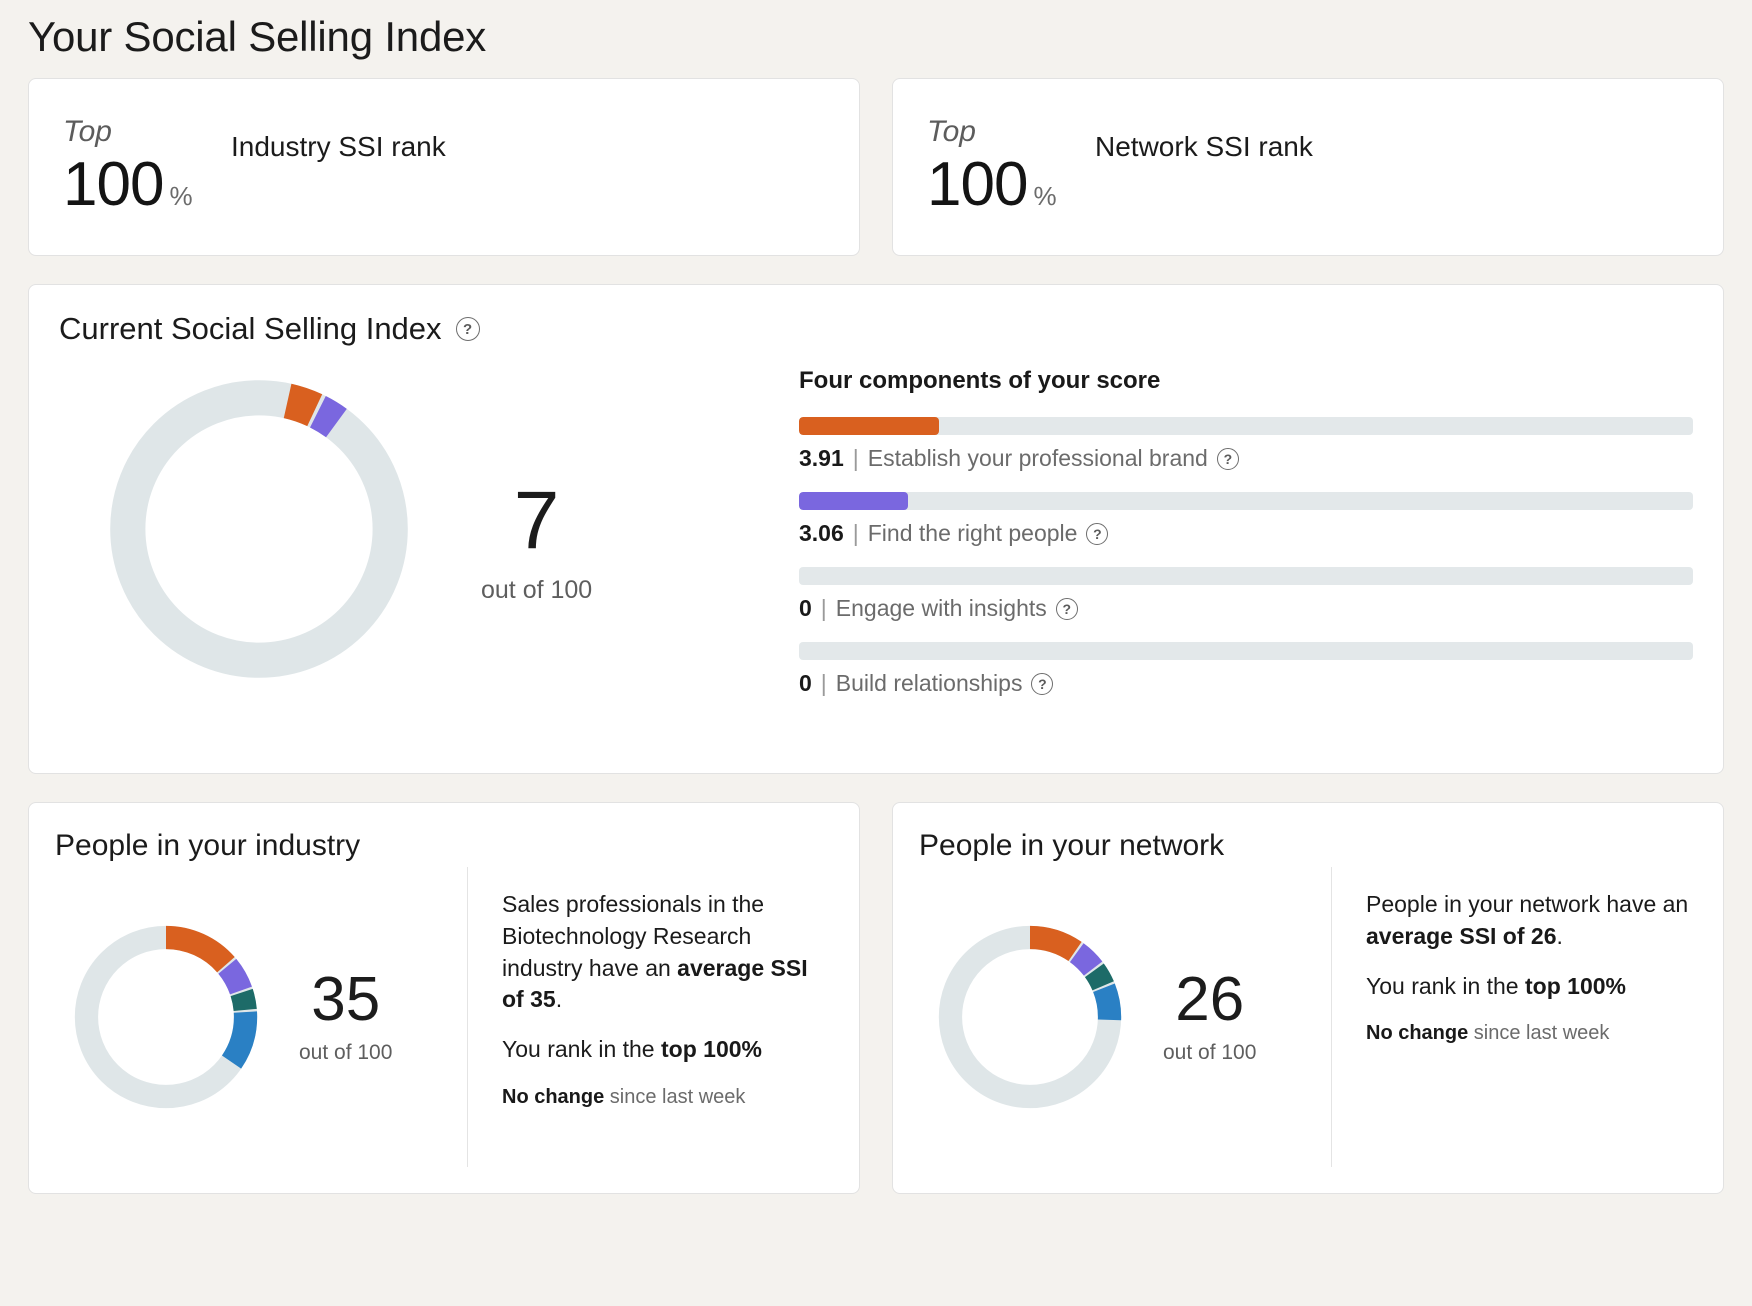 This screenshot has height=1306, width=1752. What do you see at coordinates (346, 1053) in the screenshot?
I see `industry-score-out-of: out of 100` at bounding box center [346, 1053].